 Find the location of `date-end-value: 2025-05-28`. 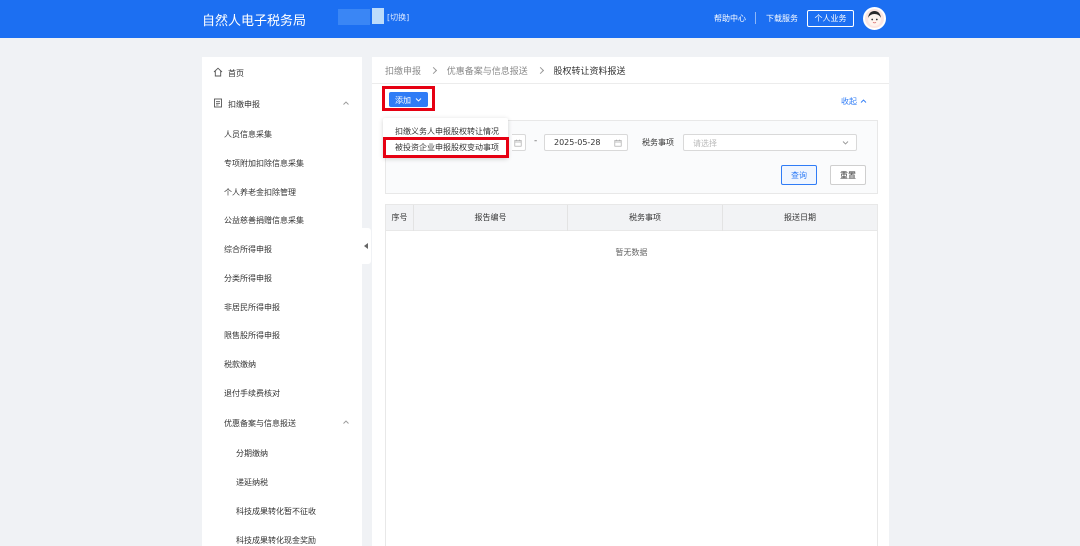

date-end-value: 2025-05-28 is located at coordinates (577, 142).